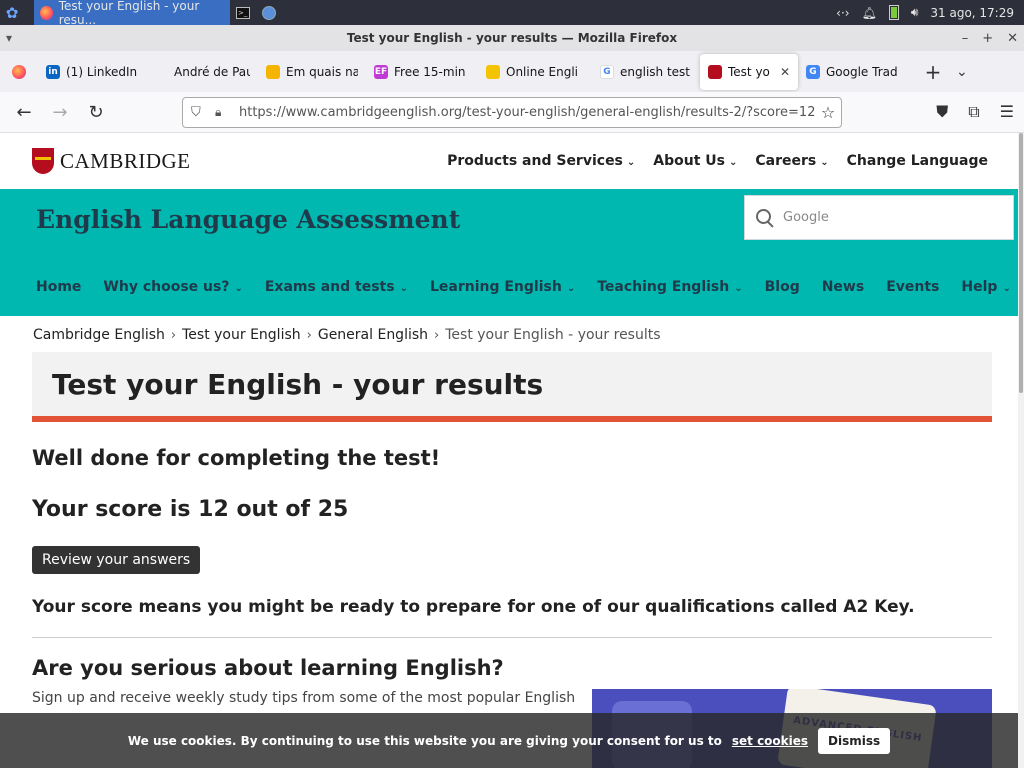 This screenshot has width=1024, height=768. Describe the element at coordinates (329, 287) in the screenshot. I see `mainnav-label: Exams and tests` at that location.